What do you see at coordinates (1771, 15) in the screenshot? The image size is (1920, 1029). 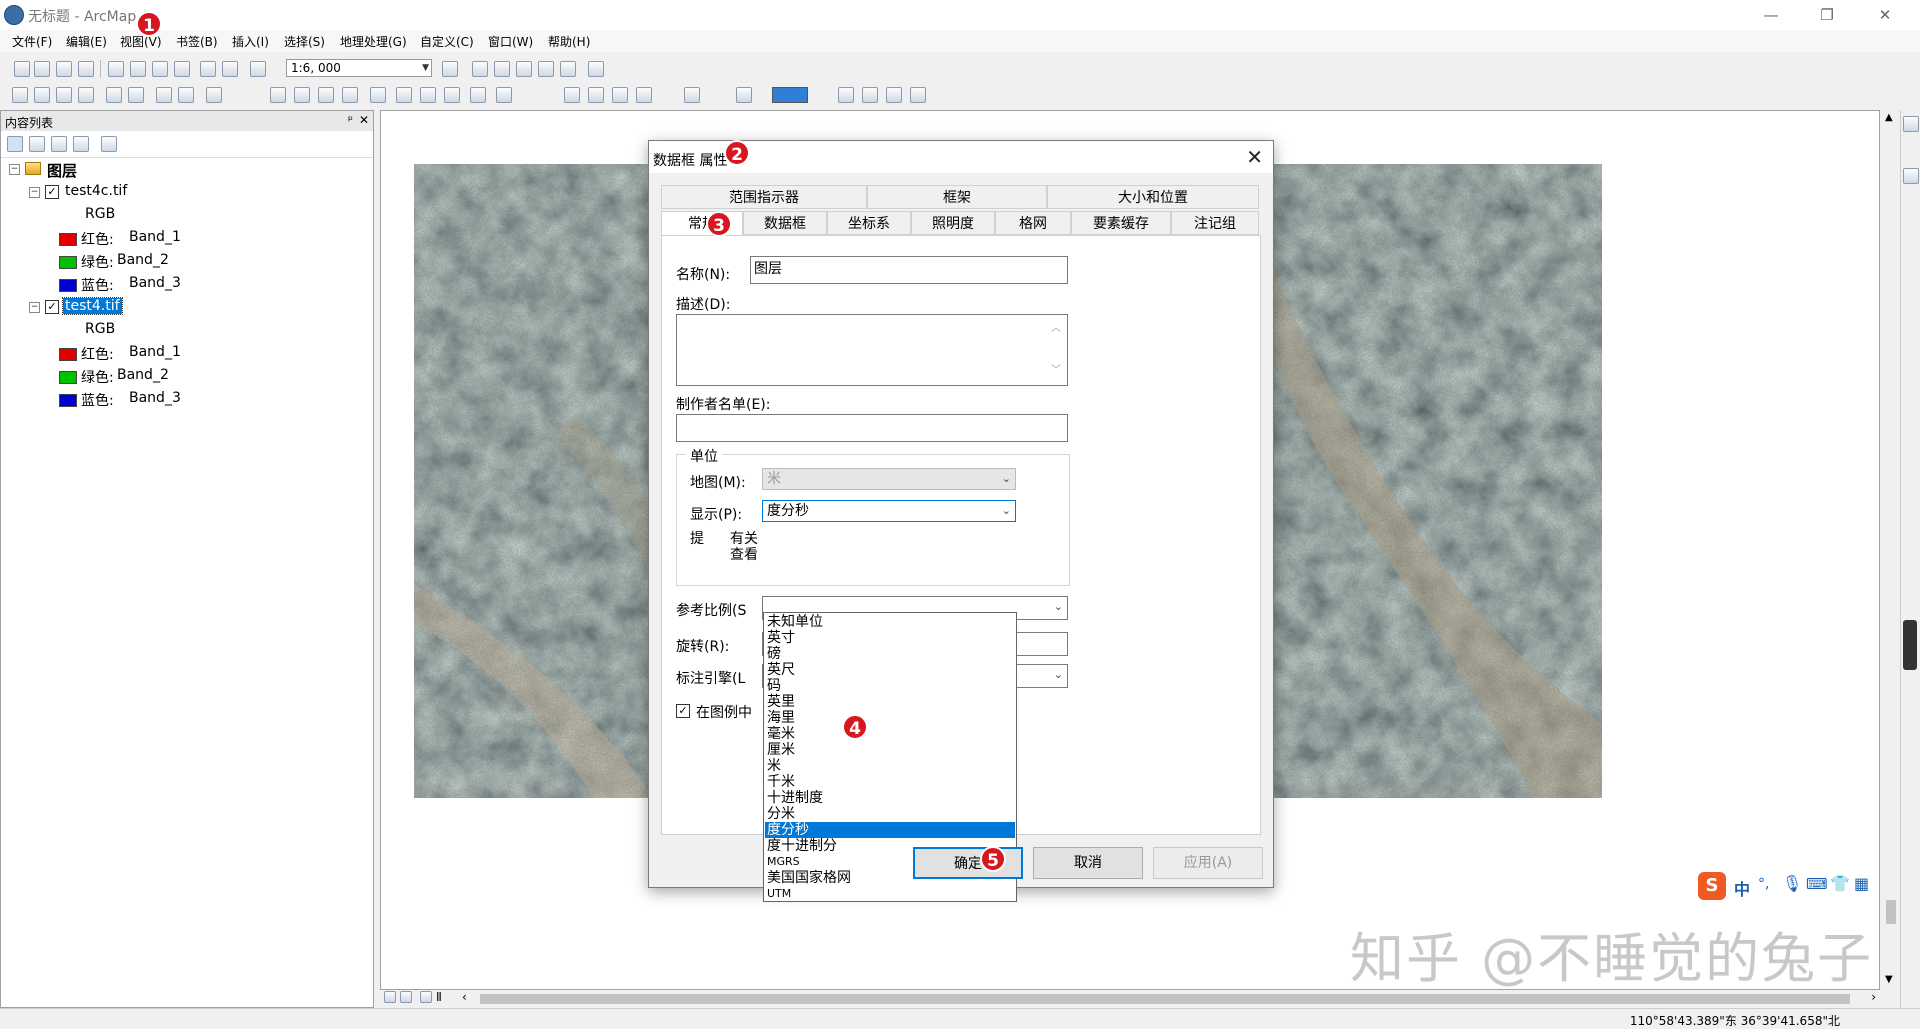 I see `minimize-button: —` at bounding box center [1771, 15].